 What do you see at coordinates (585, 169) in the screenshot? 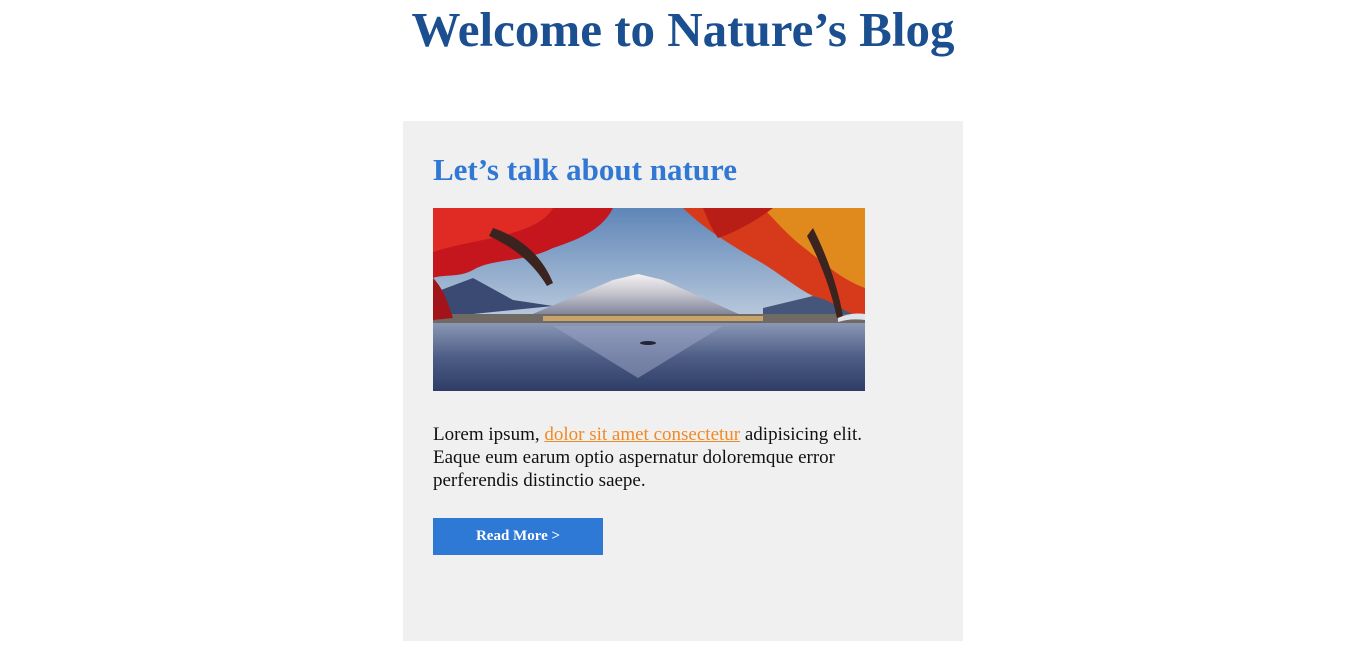
I see `post-heading: Let’s talk about nature` at bounding box center [585, 169].